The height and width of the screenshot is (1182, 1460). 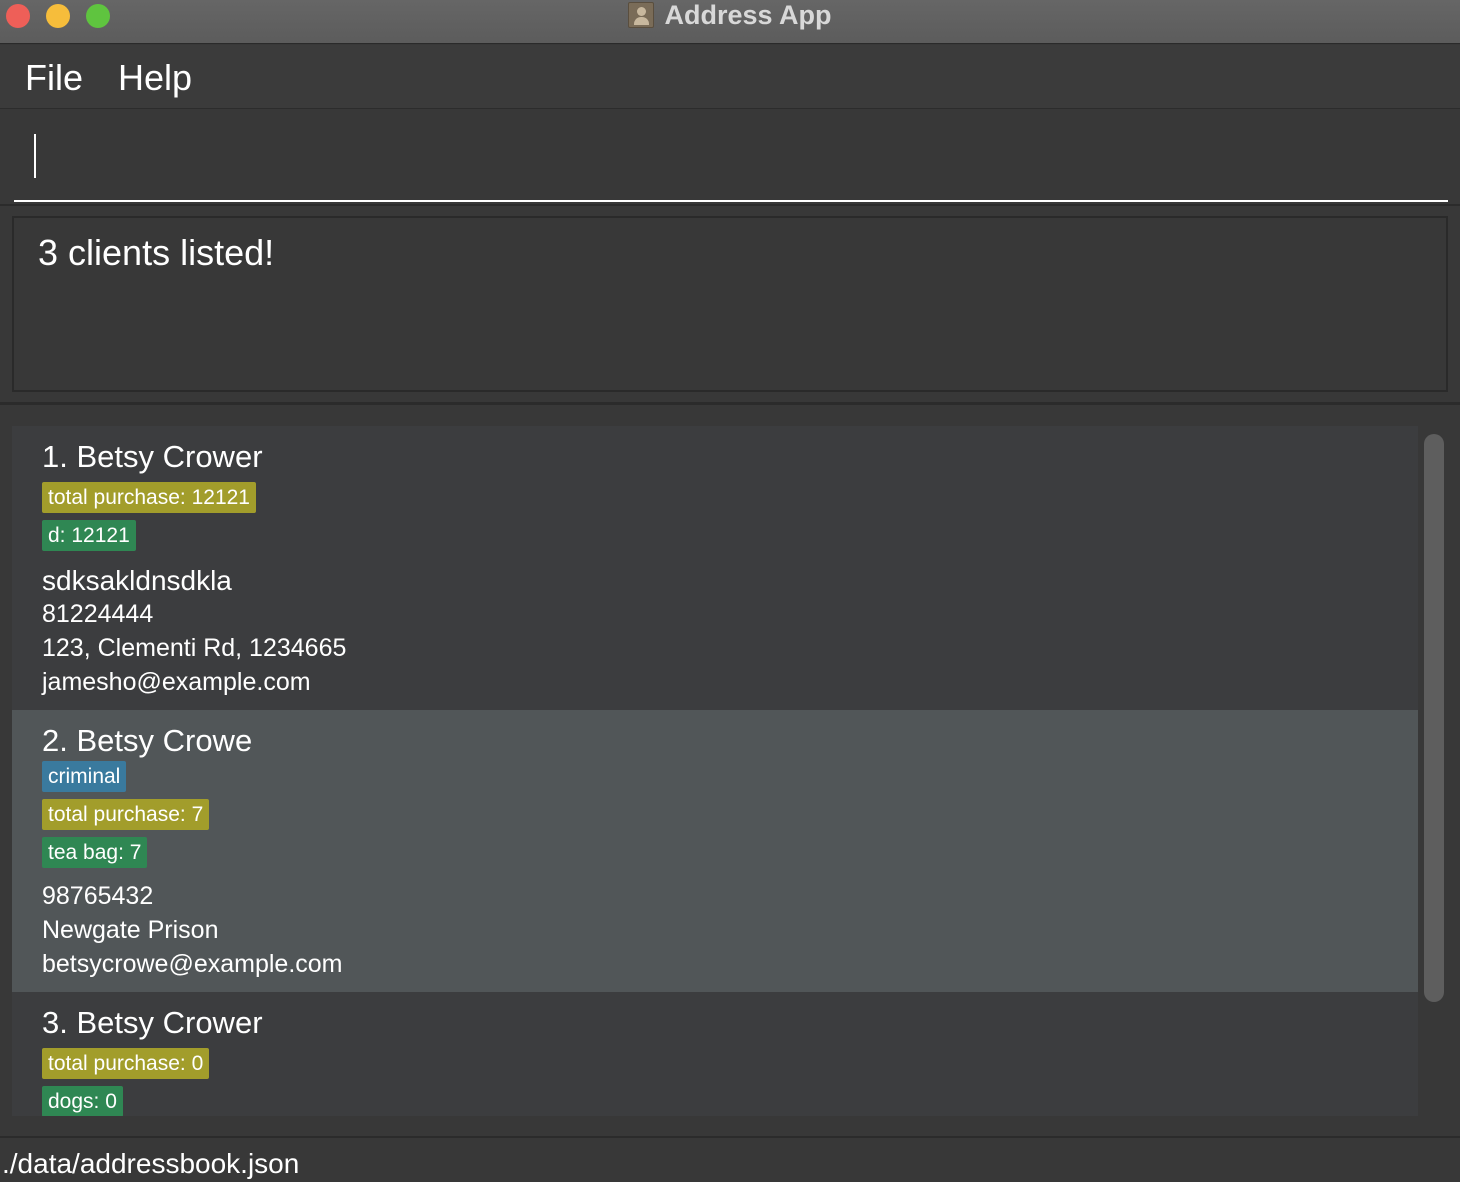 I want to click on client-address: 123, Clementi Rd, 1234665, so click(x=194, y=648).